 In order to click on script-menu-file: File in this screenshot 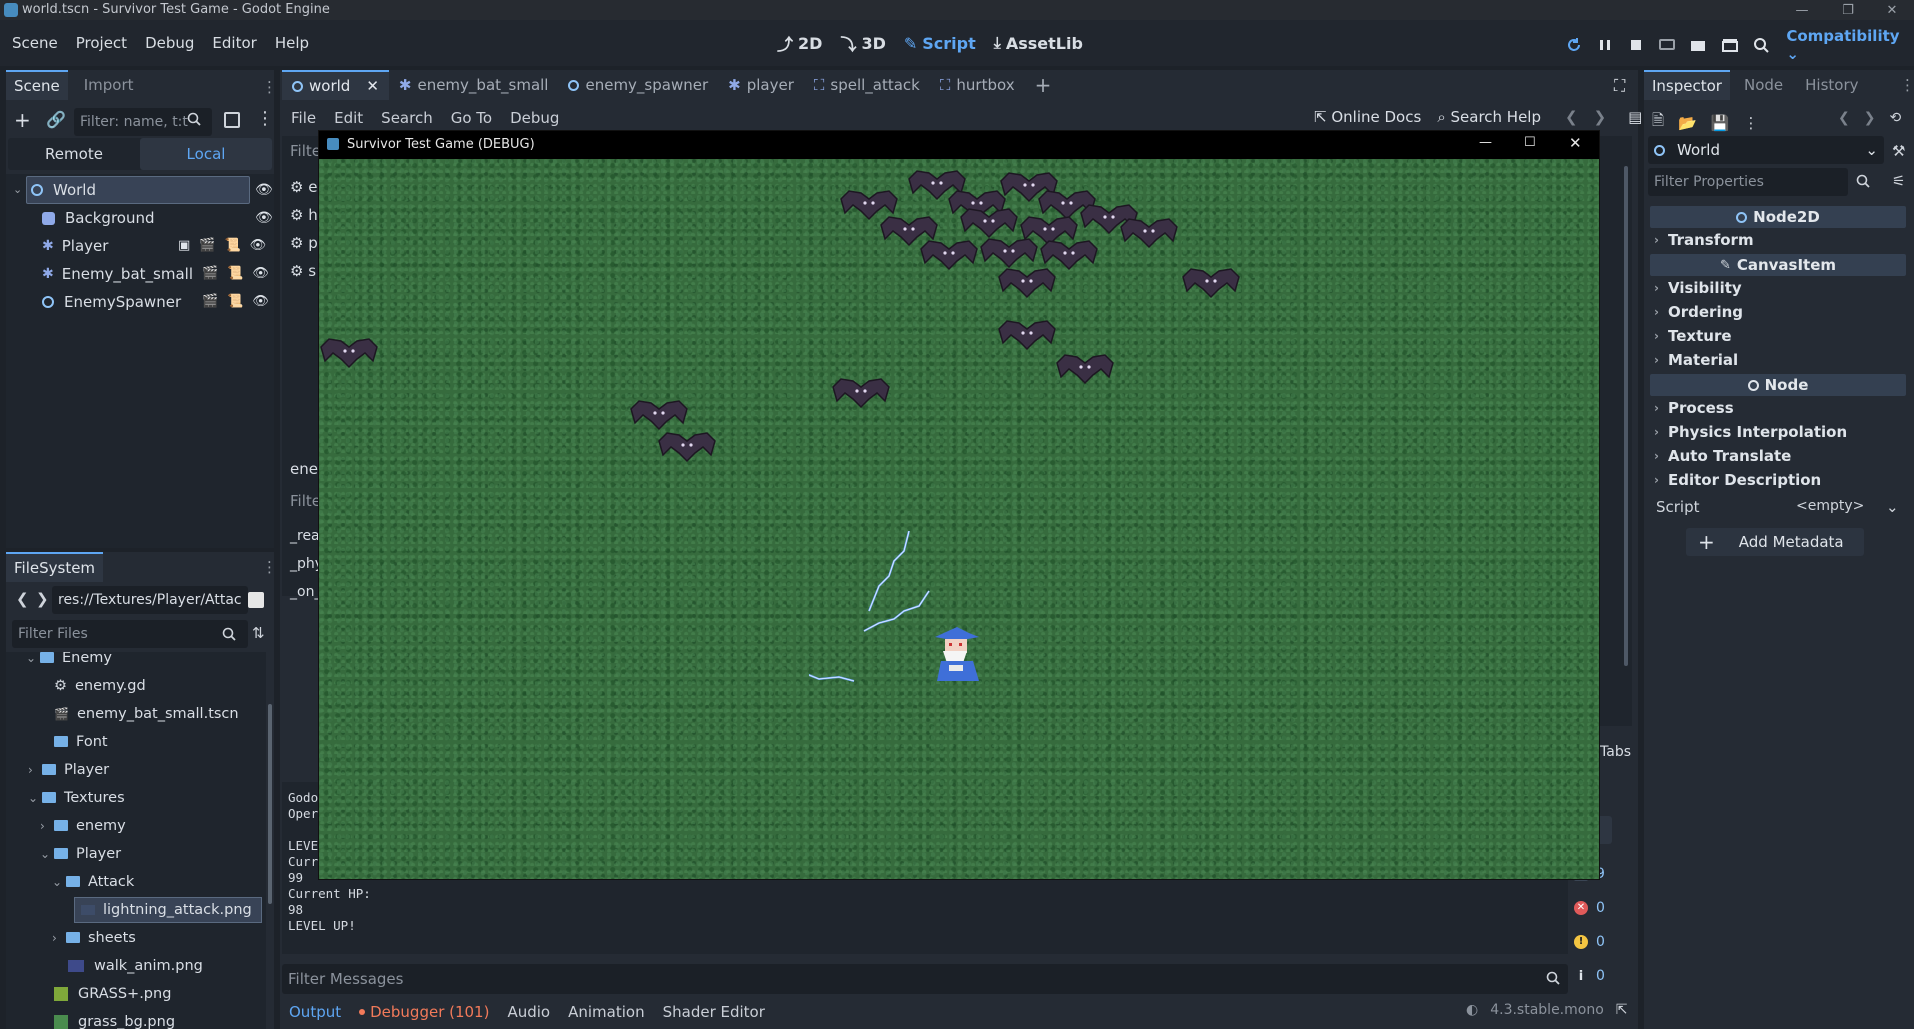, I will do `click(303, 118)`.